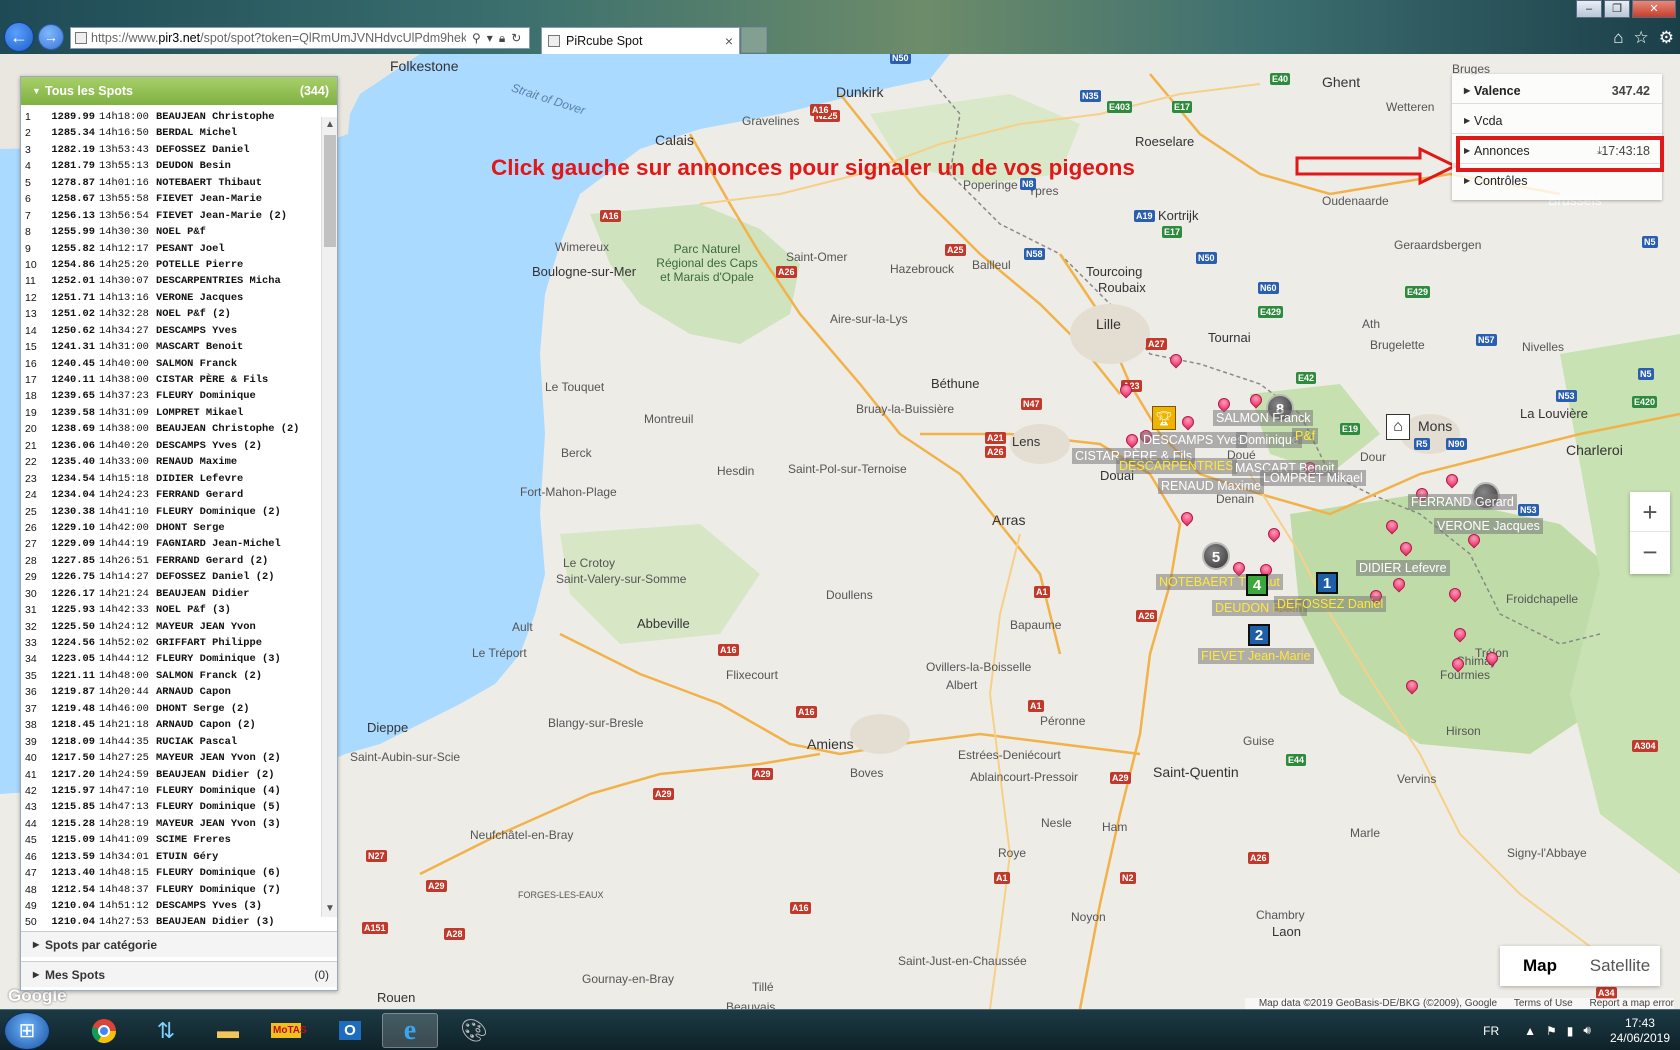 This screenshot has width=1680, height=1050. I want to click on start-button: ⊞, so click(27, 1031).